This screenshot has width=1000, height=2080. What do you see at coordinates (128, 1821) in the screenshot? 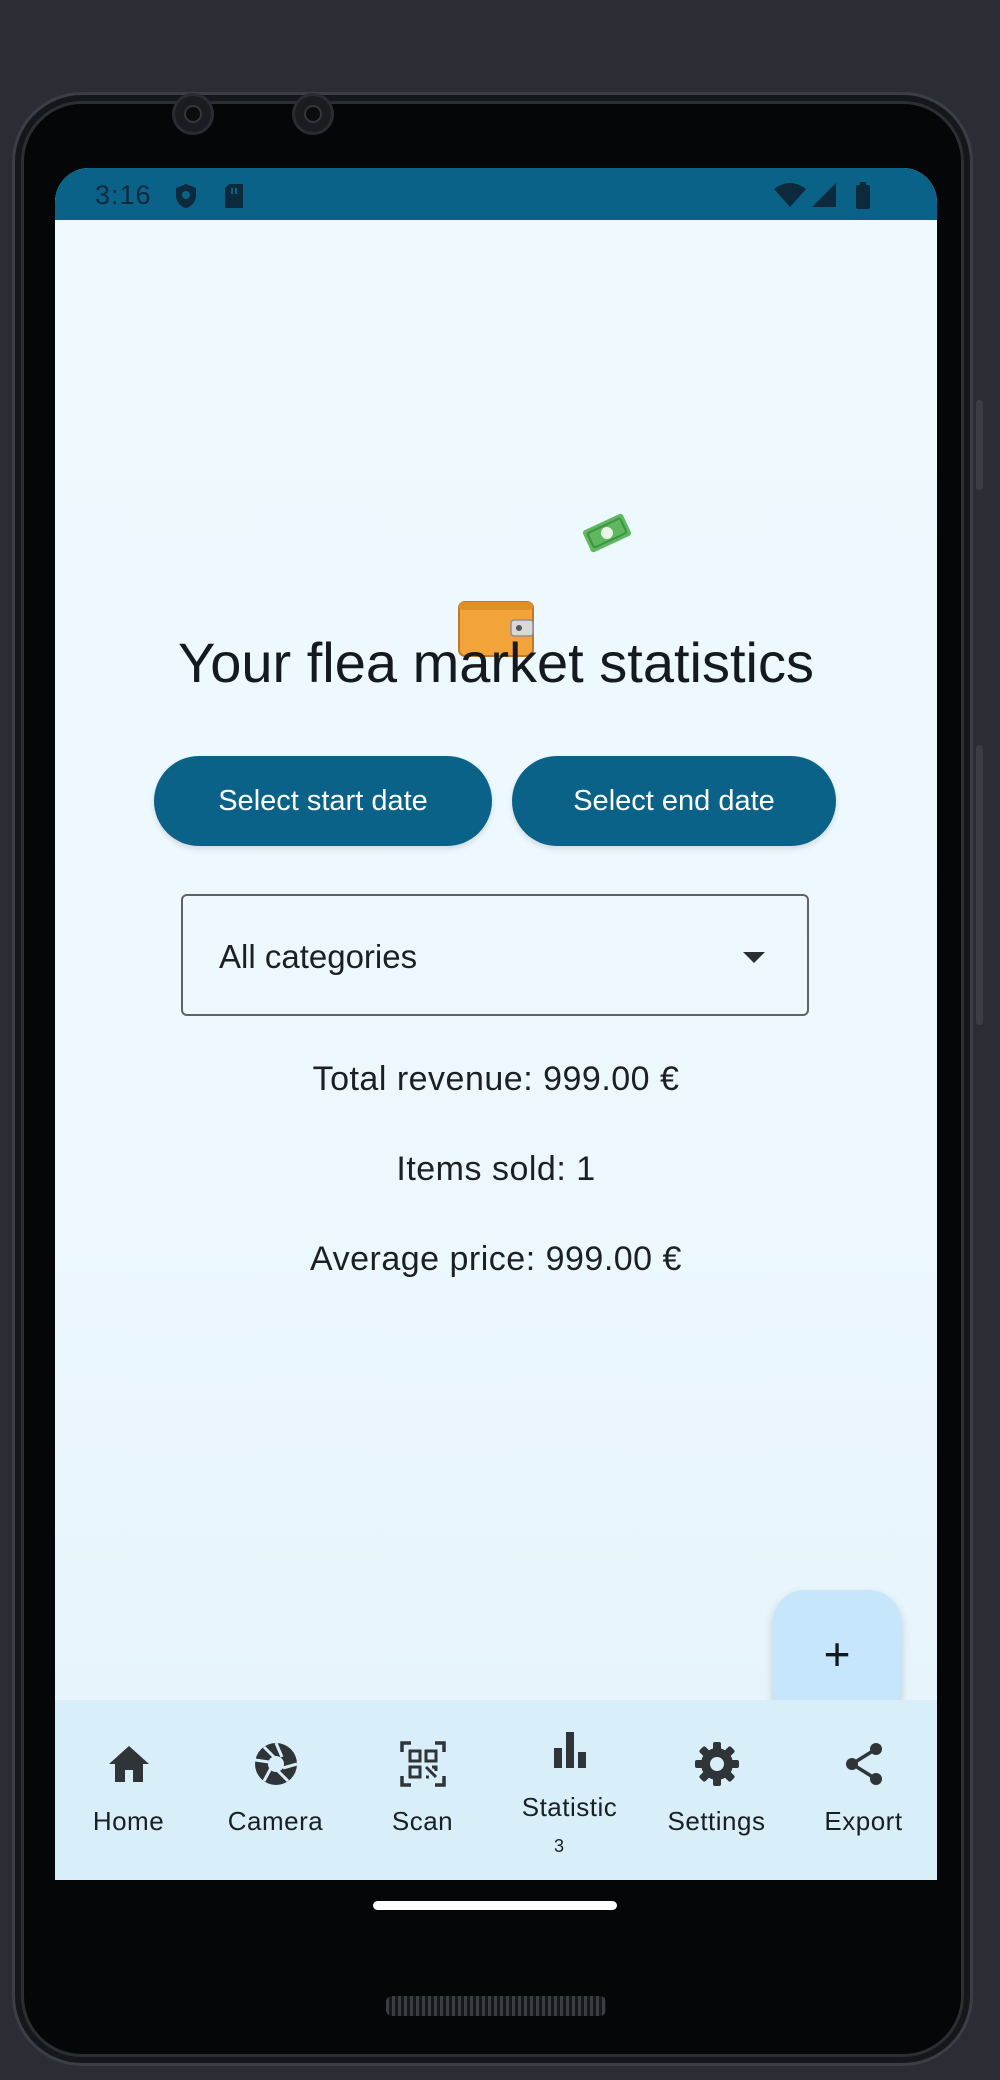
I see `nav-label-home: Home` at bounding box center [128, 1821].